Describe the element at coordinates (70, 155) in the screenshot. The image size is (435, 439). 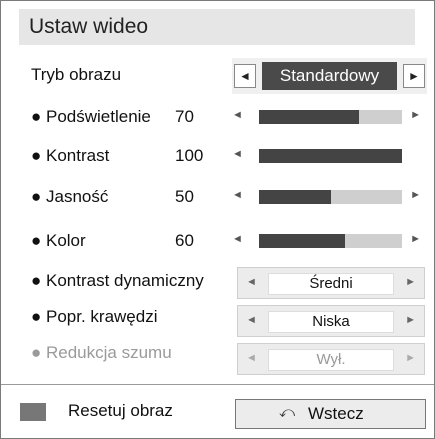
I see `contrast-label: ● Kontrast` at that location.